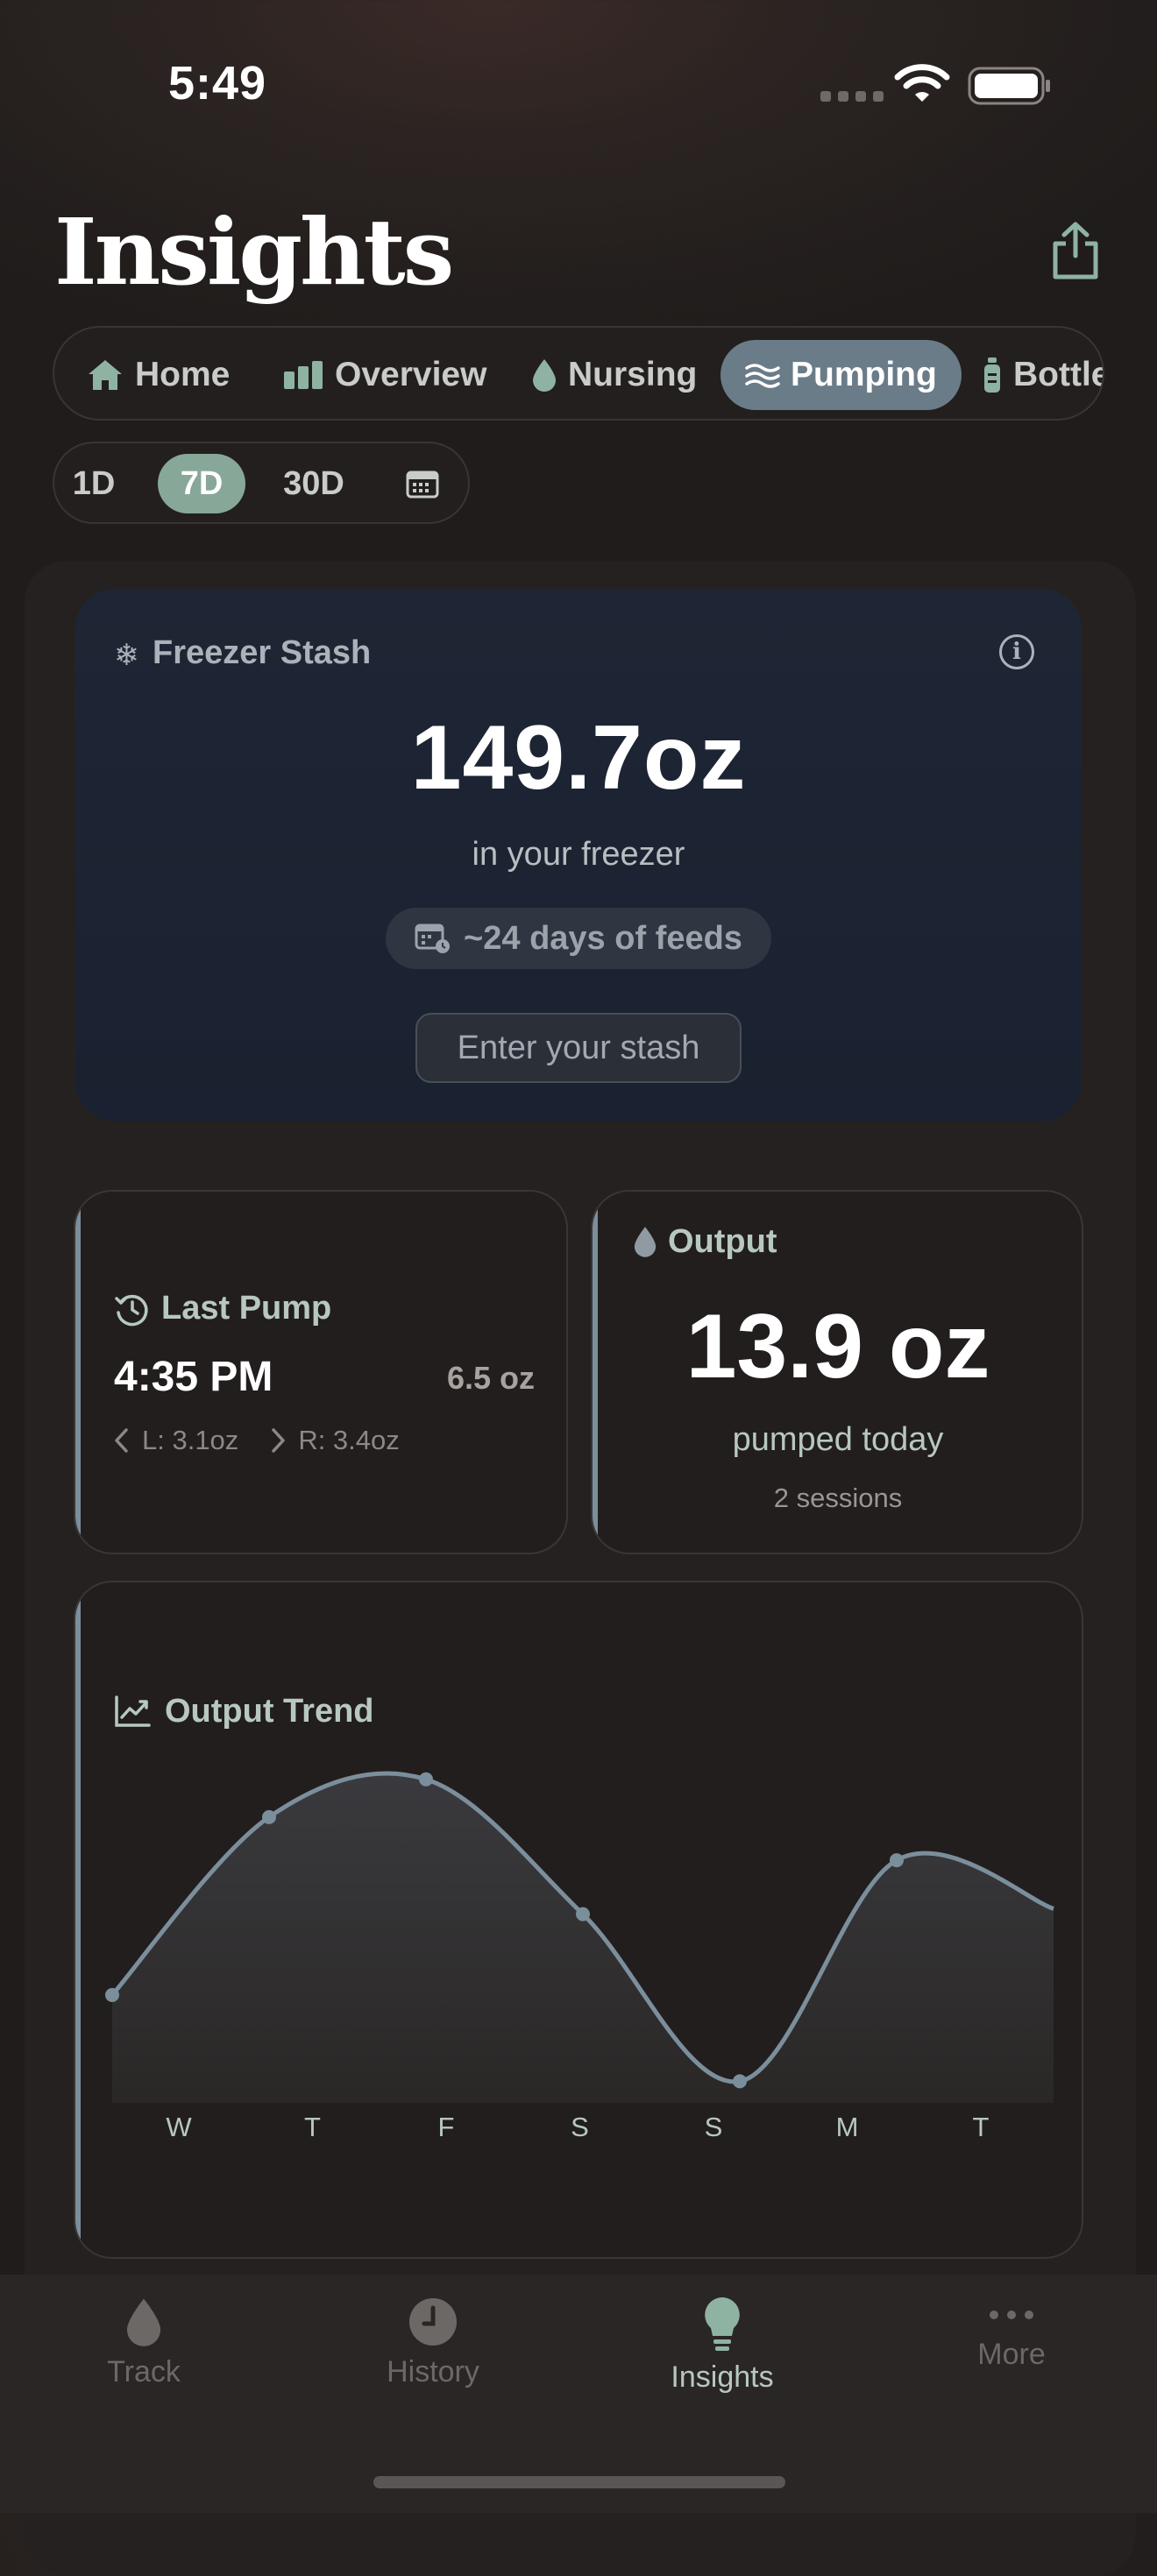  Describe the element at coordinates (1016, 651) in the screenshot. I see `info-icon: i` at that location.